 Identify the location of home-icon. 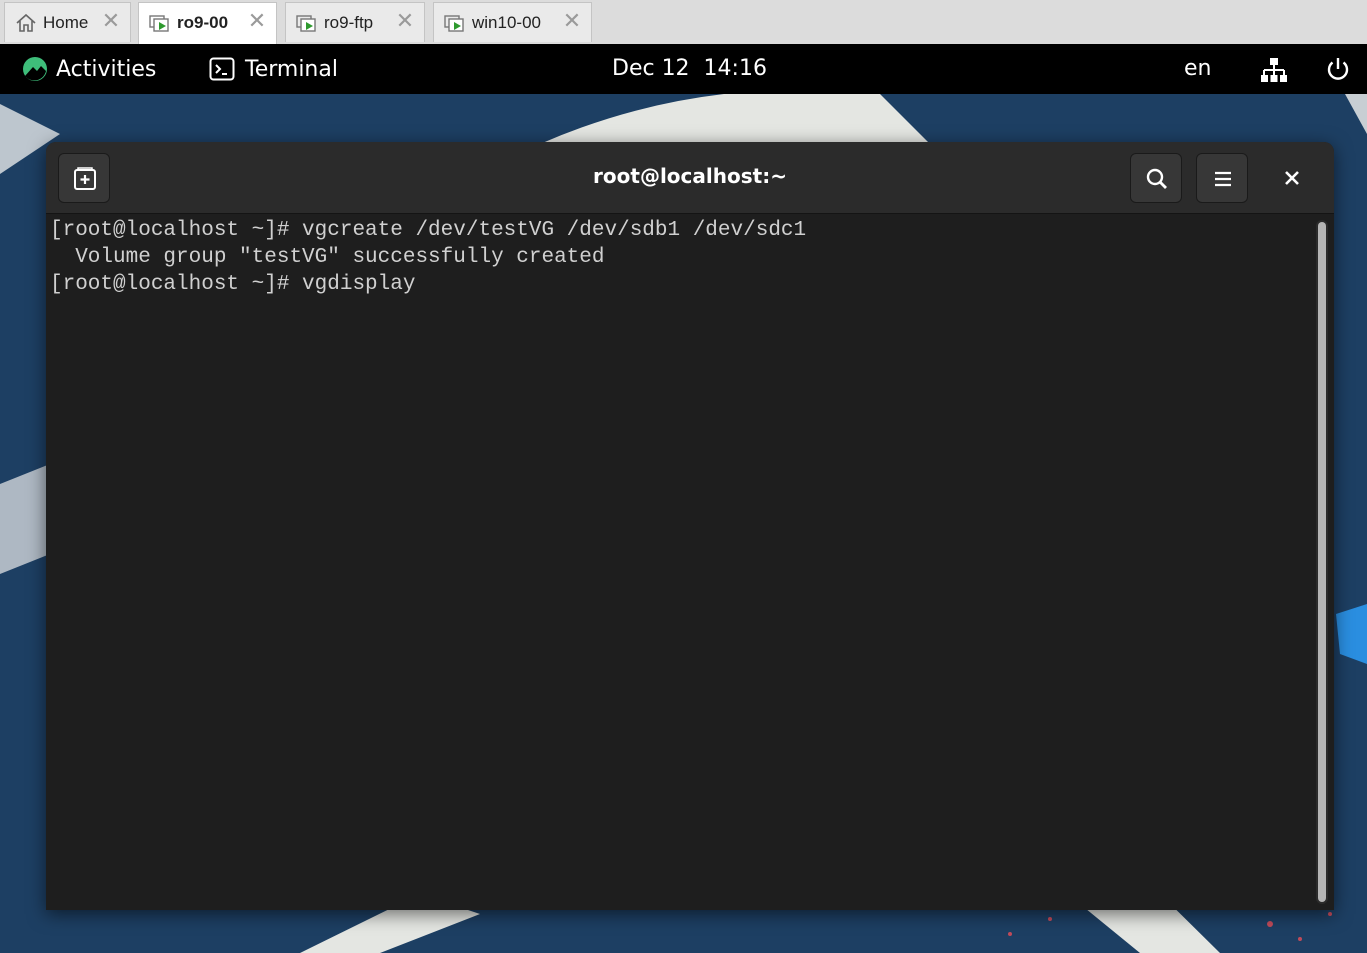
(26, 22).